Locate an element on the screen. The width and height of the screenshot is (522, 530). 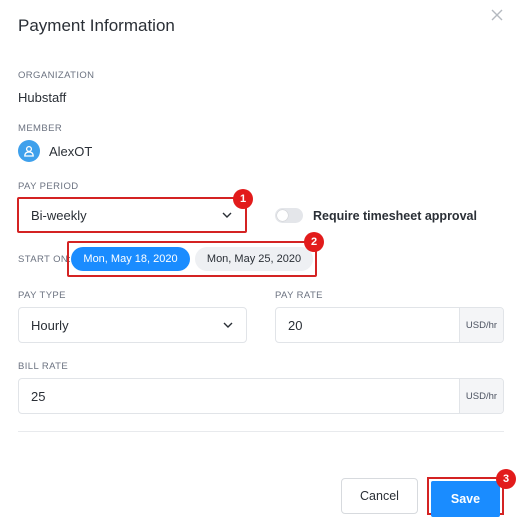
user-icon is located at coordinates (29, 151).